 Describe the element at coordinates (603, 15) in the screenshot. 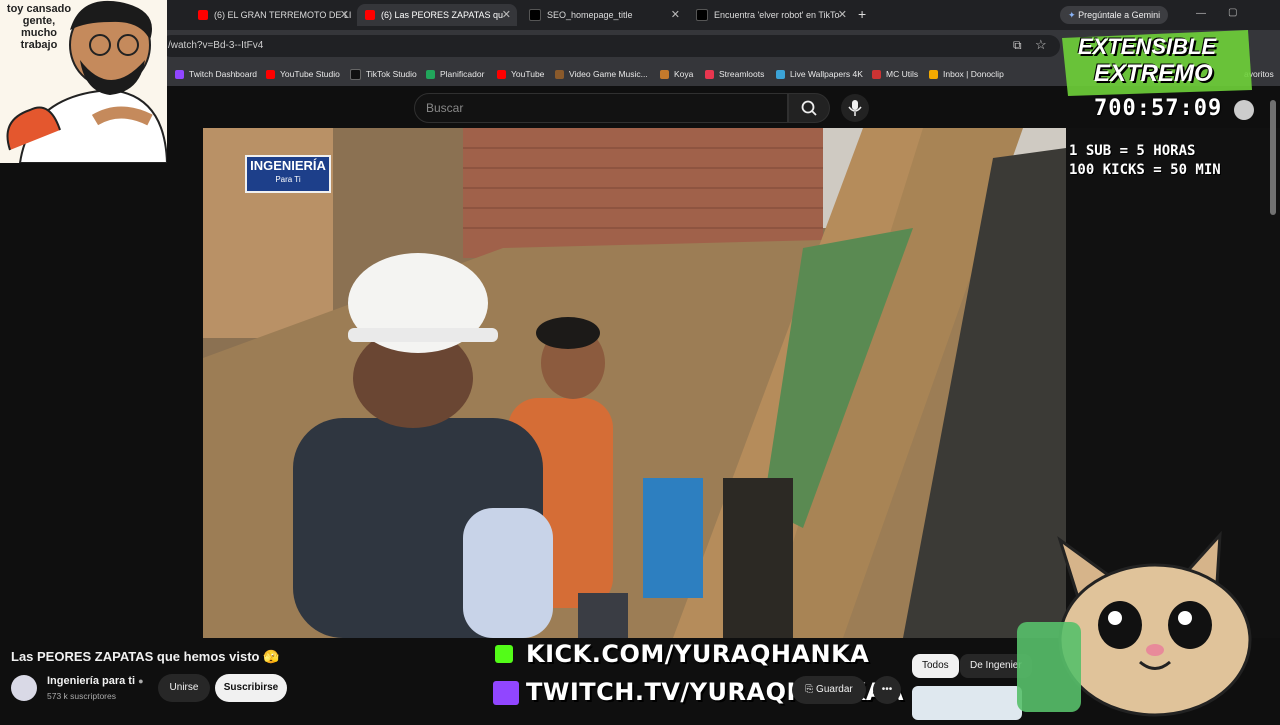

I see `tab-seo-homepage: SEO_homepage_title ✕` at that location.